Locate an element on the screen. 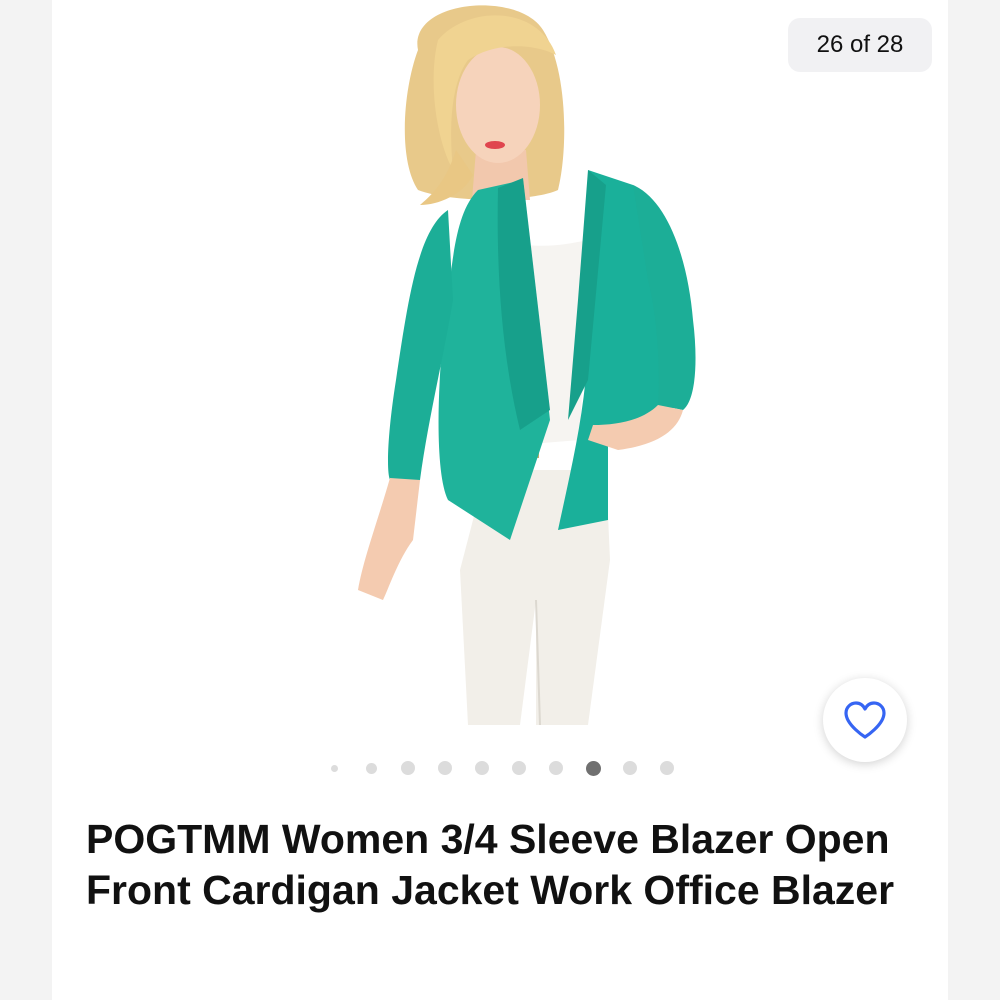 This screenshot has height=1000, width=1000. heart-outline-icon is located at coordinates (865, 720).